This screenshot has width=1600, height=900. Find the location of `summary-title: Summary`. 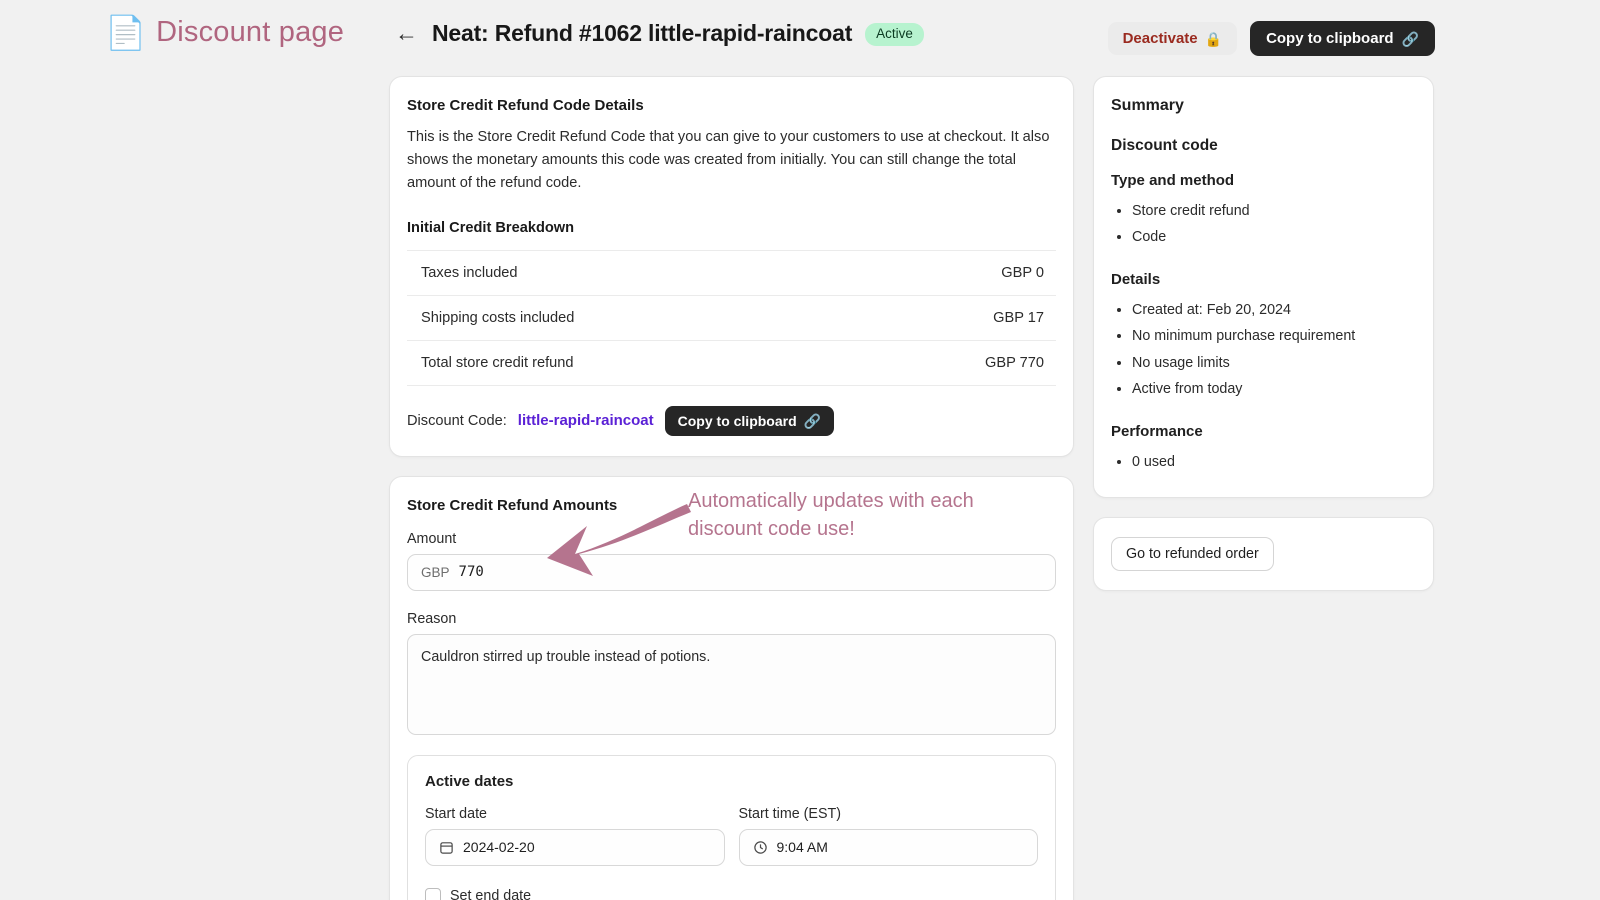

summary-title: Summary is located at coordinates (1147, 105).